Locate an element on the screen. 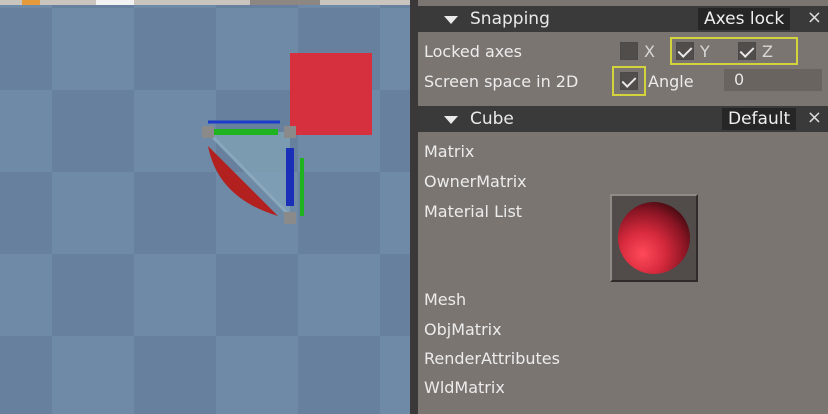  property-render-attributes: RenderAttributes is located at coordinates (492, 358).